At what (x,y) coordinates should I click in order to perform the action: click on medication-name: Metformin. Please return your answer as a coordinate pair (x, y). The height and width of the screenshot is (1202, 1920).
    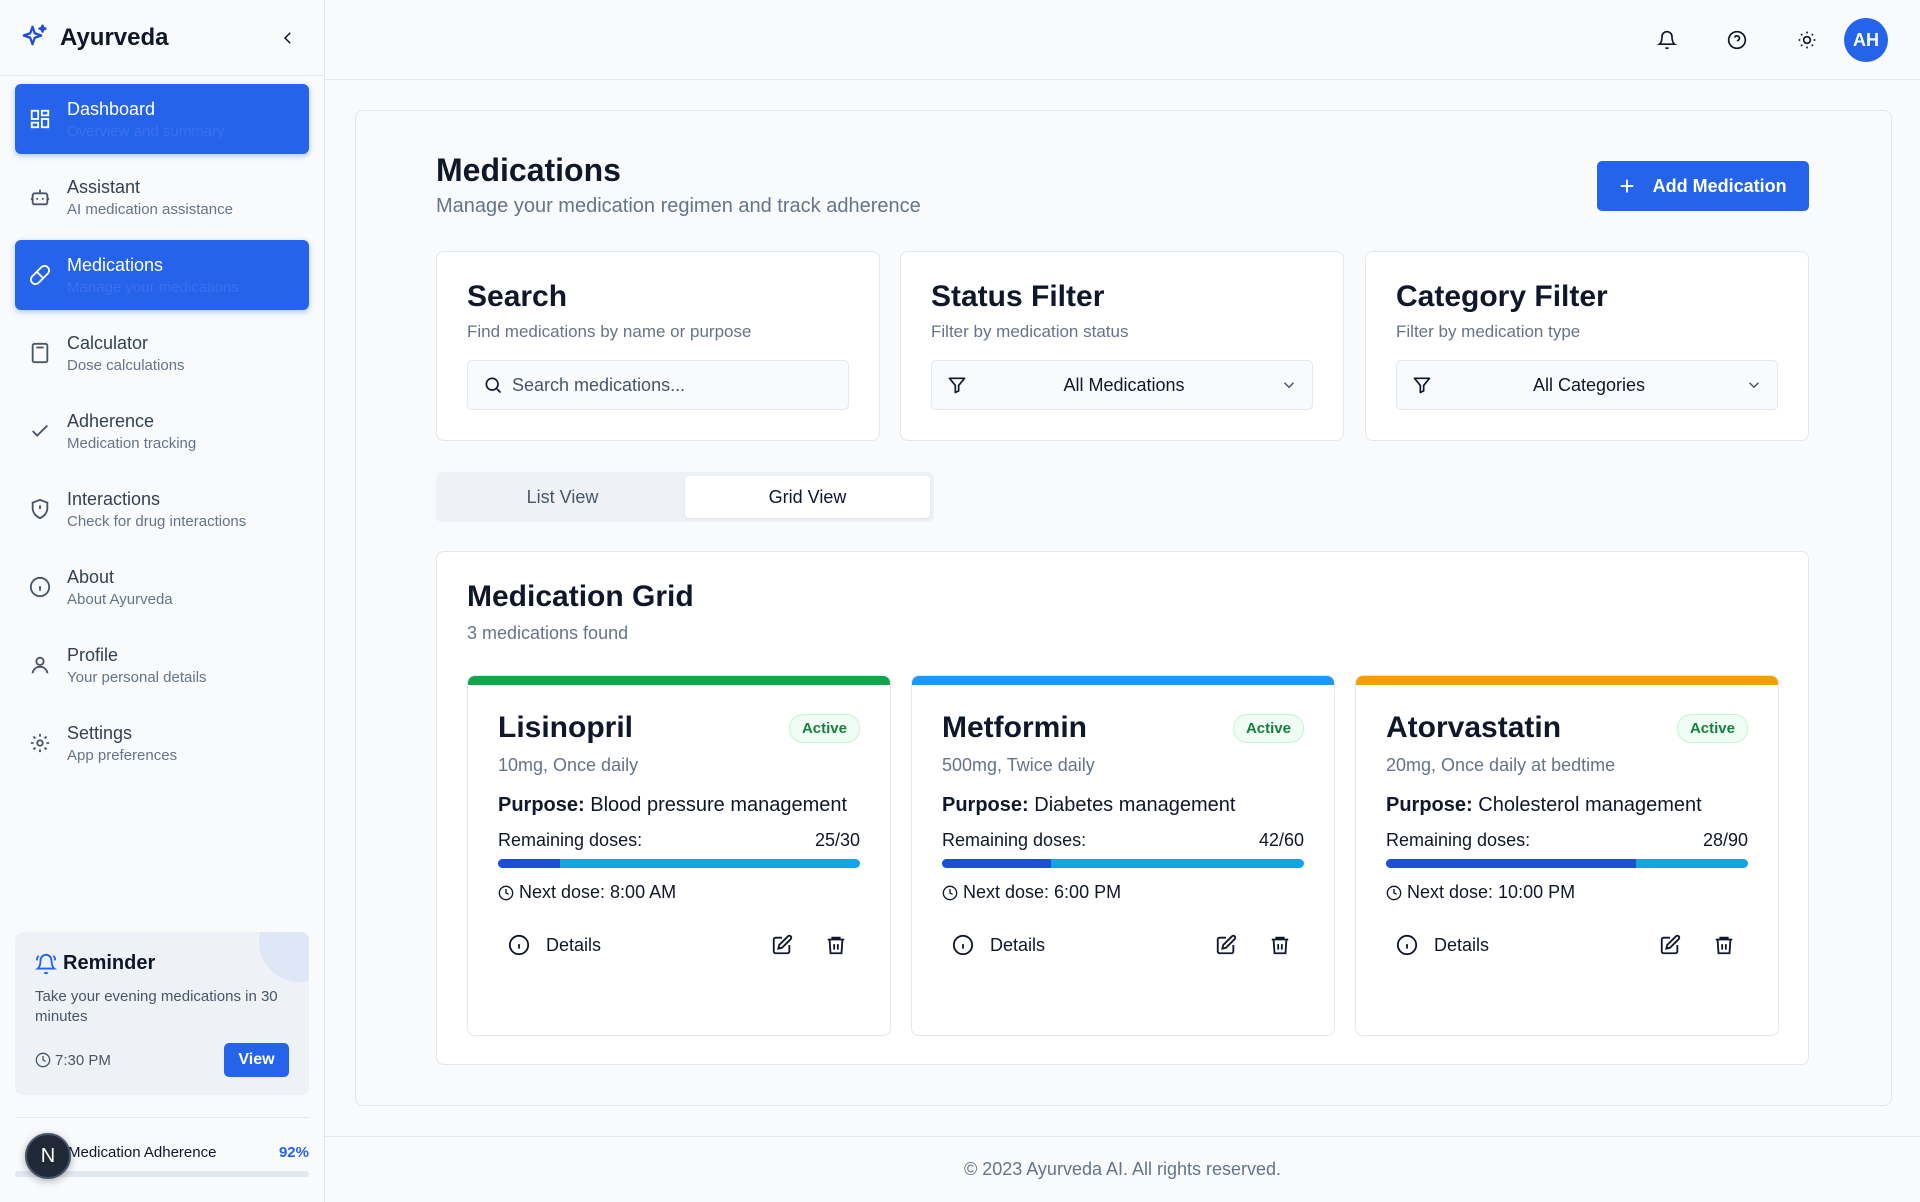
    Looking at the image, I should click on (1014, 727).